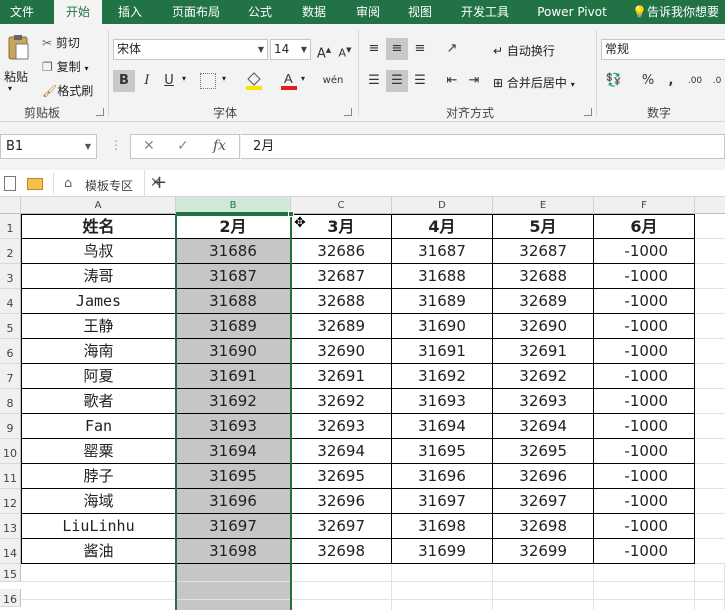 The height and width of the screenshot is (610, 725). What do you see at coordinates (345, 50) in the screenshot?
I see `decrease-font-size-icon: A▼` at bounding box center [345, 50].